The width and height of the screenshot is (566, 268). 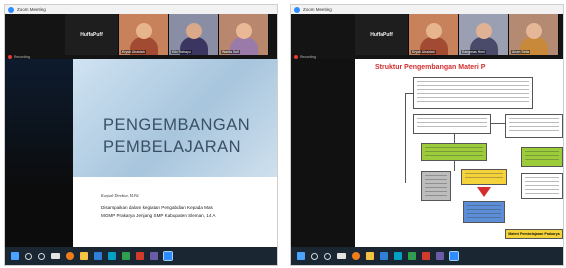 I want to click on slide-side-glow, so click(x=39, y=154).